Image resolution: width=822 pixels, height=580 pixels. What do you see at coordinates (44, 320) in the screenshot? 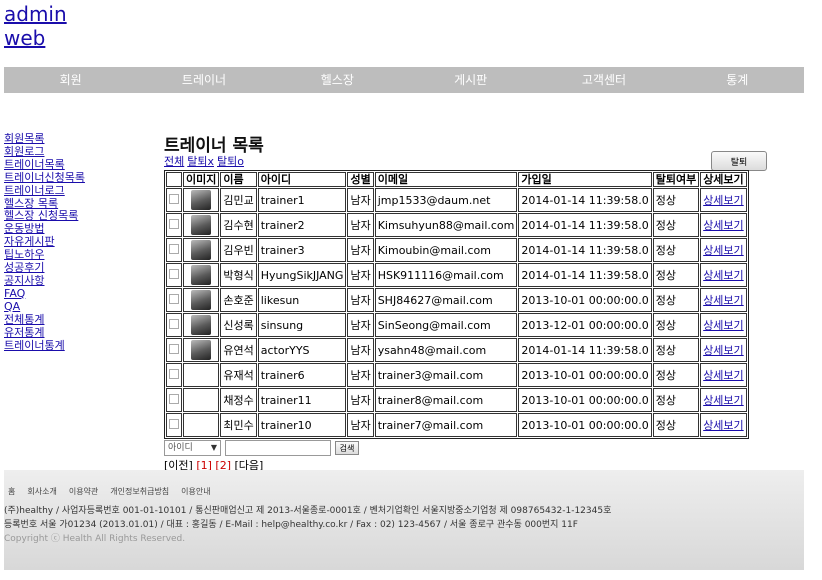
I see `sidebar-item-total-stats: 전체통계` at bounding box center [44, 320].